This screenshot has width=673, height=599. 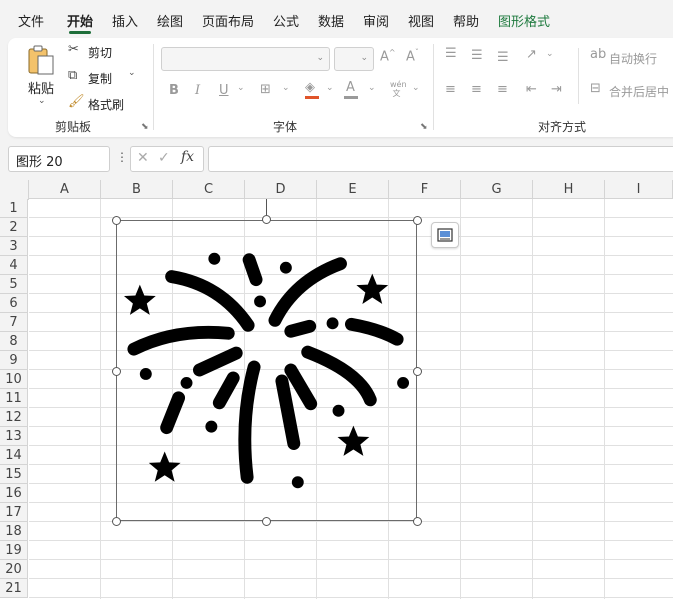 What do you see at coordinates (556, 89) in the screenshot?
I see `increase-indent-icon: ⇥` at bounding box center [556, 89].